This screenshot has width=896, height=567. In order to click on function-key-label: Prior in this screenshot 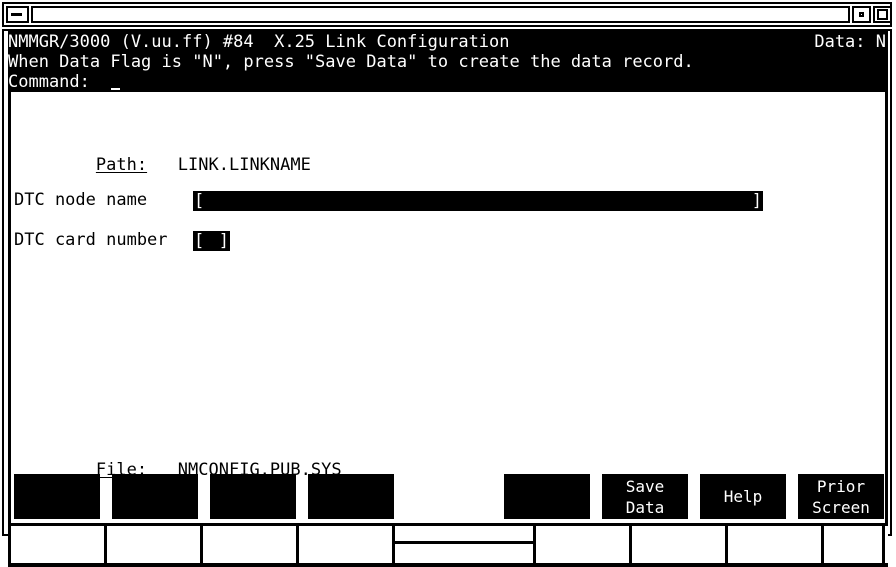, I will do `click(841, 486)`.